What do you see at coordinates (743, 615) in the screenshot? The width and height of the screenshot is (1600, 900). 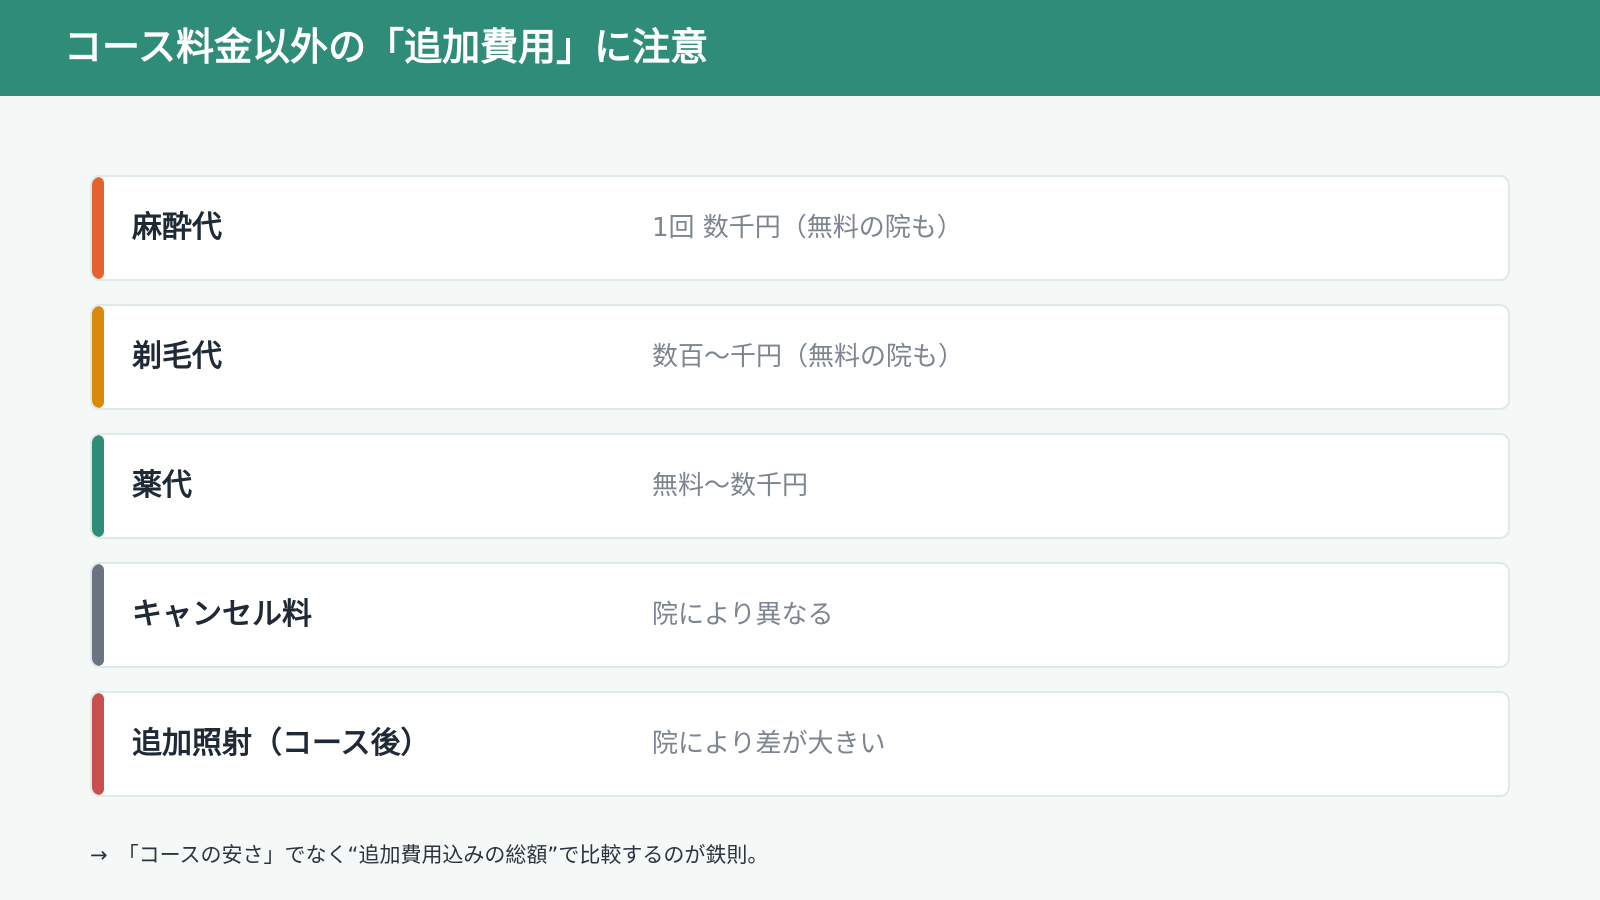 I see `cost-item-description: 院により異なる` at bounding box center [743, 615].